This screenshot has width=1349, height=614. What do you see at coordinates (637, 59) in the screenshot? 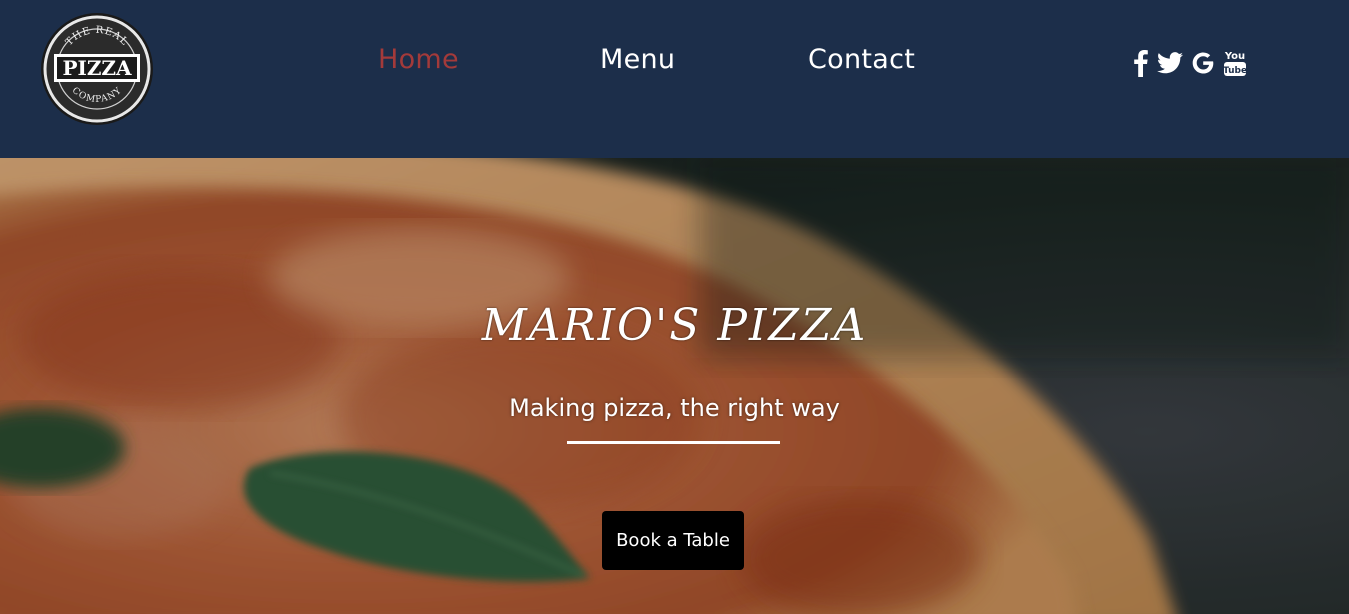
I see `nav-menu: Menu` at bounding box center [637, 59].